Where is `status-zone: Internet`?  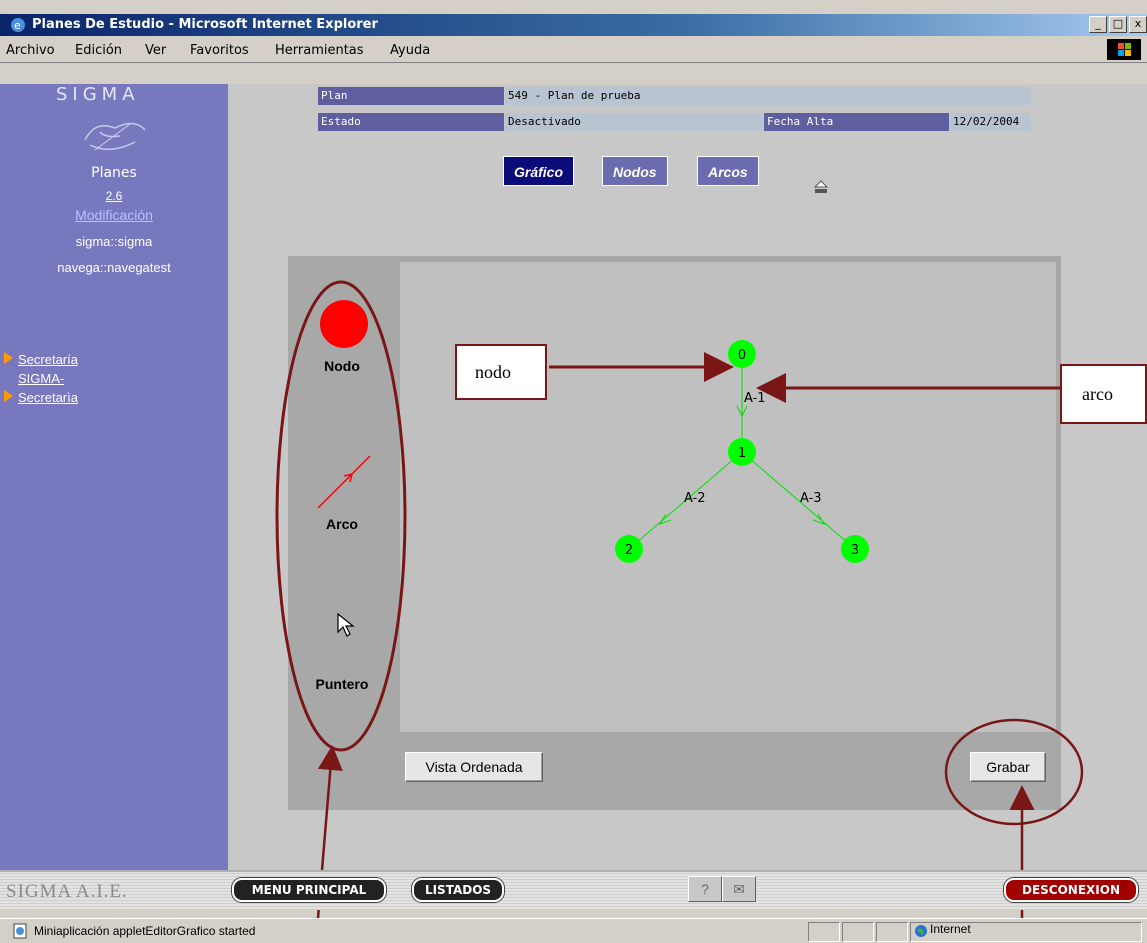 status-zone: Internet is located at coordinates (950, 929).